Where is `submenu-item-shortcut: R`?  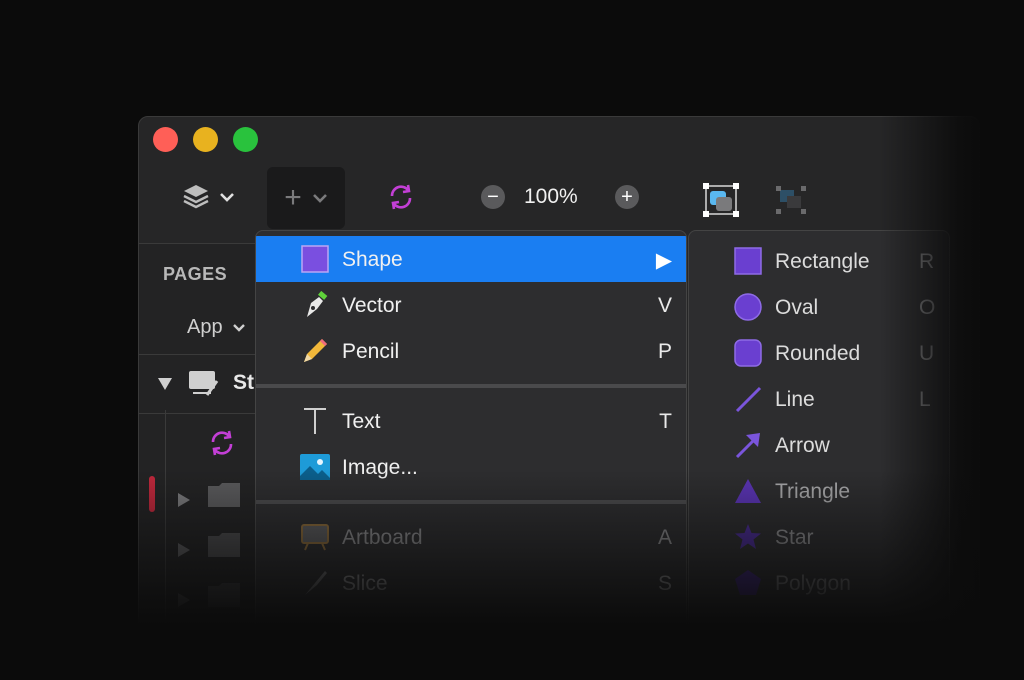
submenu-item-shortcut: R is located at coordinates (927, 261).